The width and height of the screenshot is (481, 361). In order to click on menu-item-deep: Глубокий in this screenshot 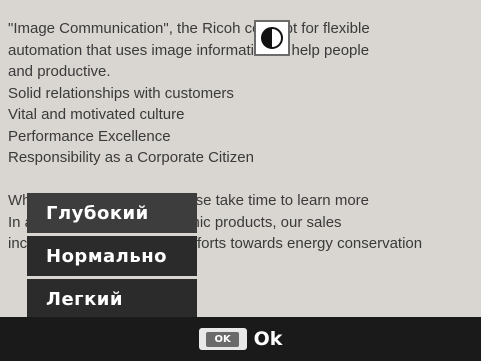, I will do `click(112, 213)`.